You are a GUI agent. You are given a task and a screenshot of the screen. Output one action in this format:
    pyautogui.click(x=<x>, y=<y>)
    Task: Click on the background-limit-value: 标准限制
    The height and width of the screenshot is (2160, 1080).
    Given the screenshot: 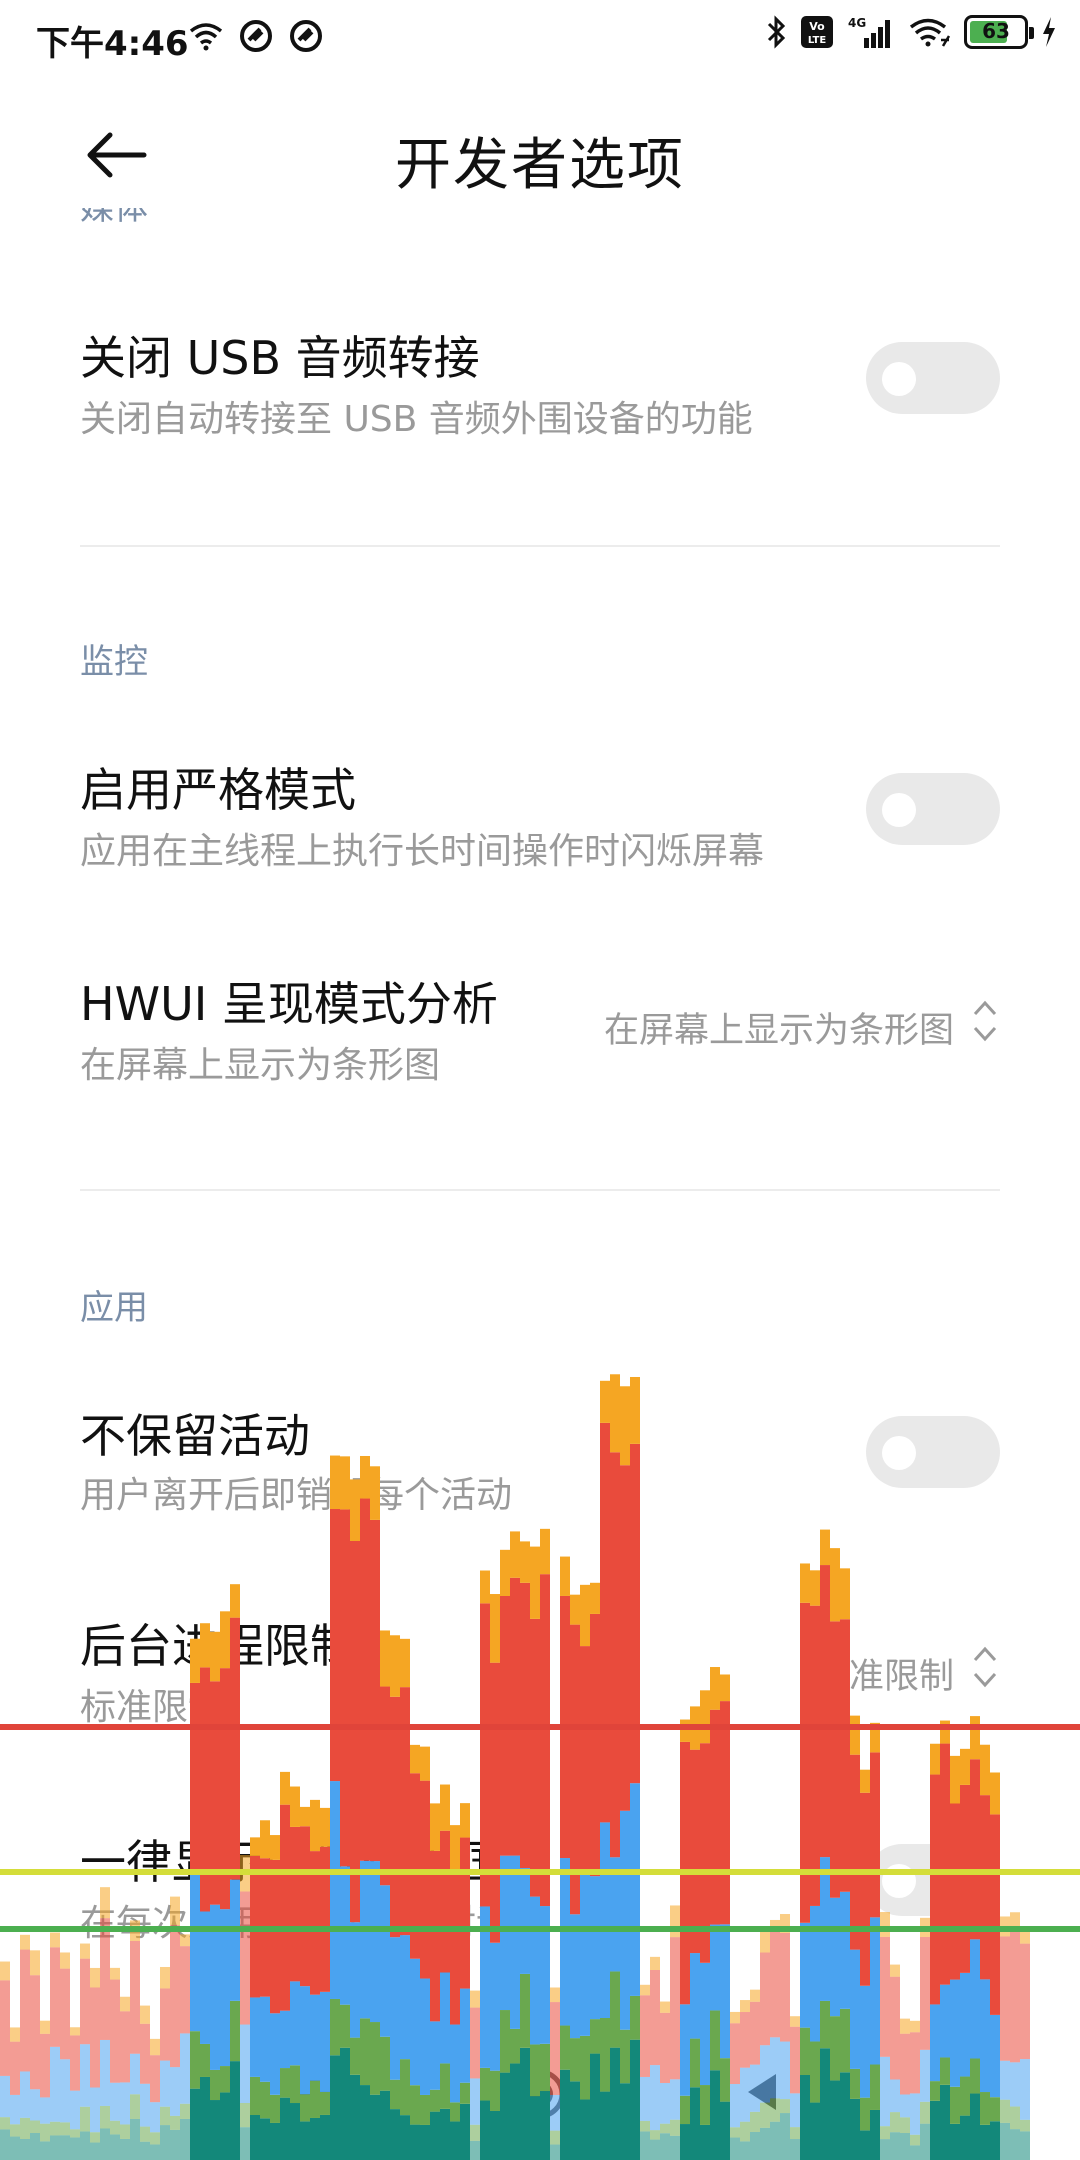 What is the action you would take?
    pyautogui.click(x=884, y=1673)
    